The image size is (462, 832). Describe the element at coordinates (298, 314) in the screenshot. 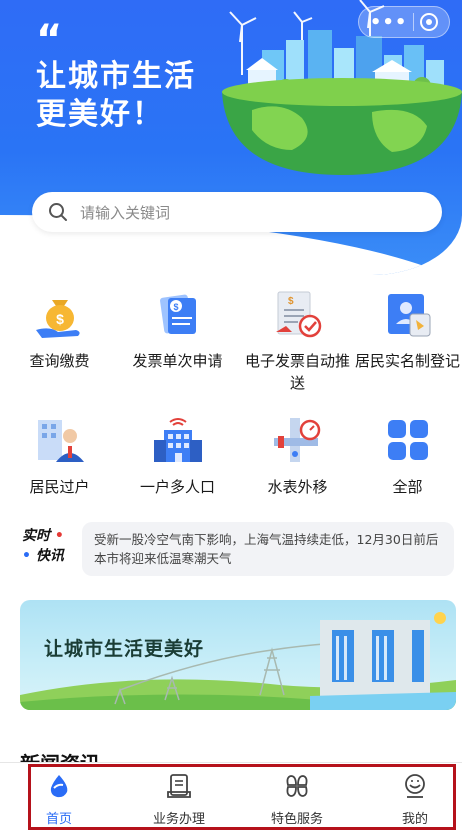

I see `e-invoice-icon: $` at that location.